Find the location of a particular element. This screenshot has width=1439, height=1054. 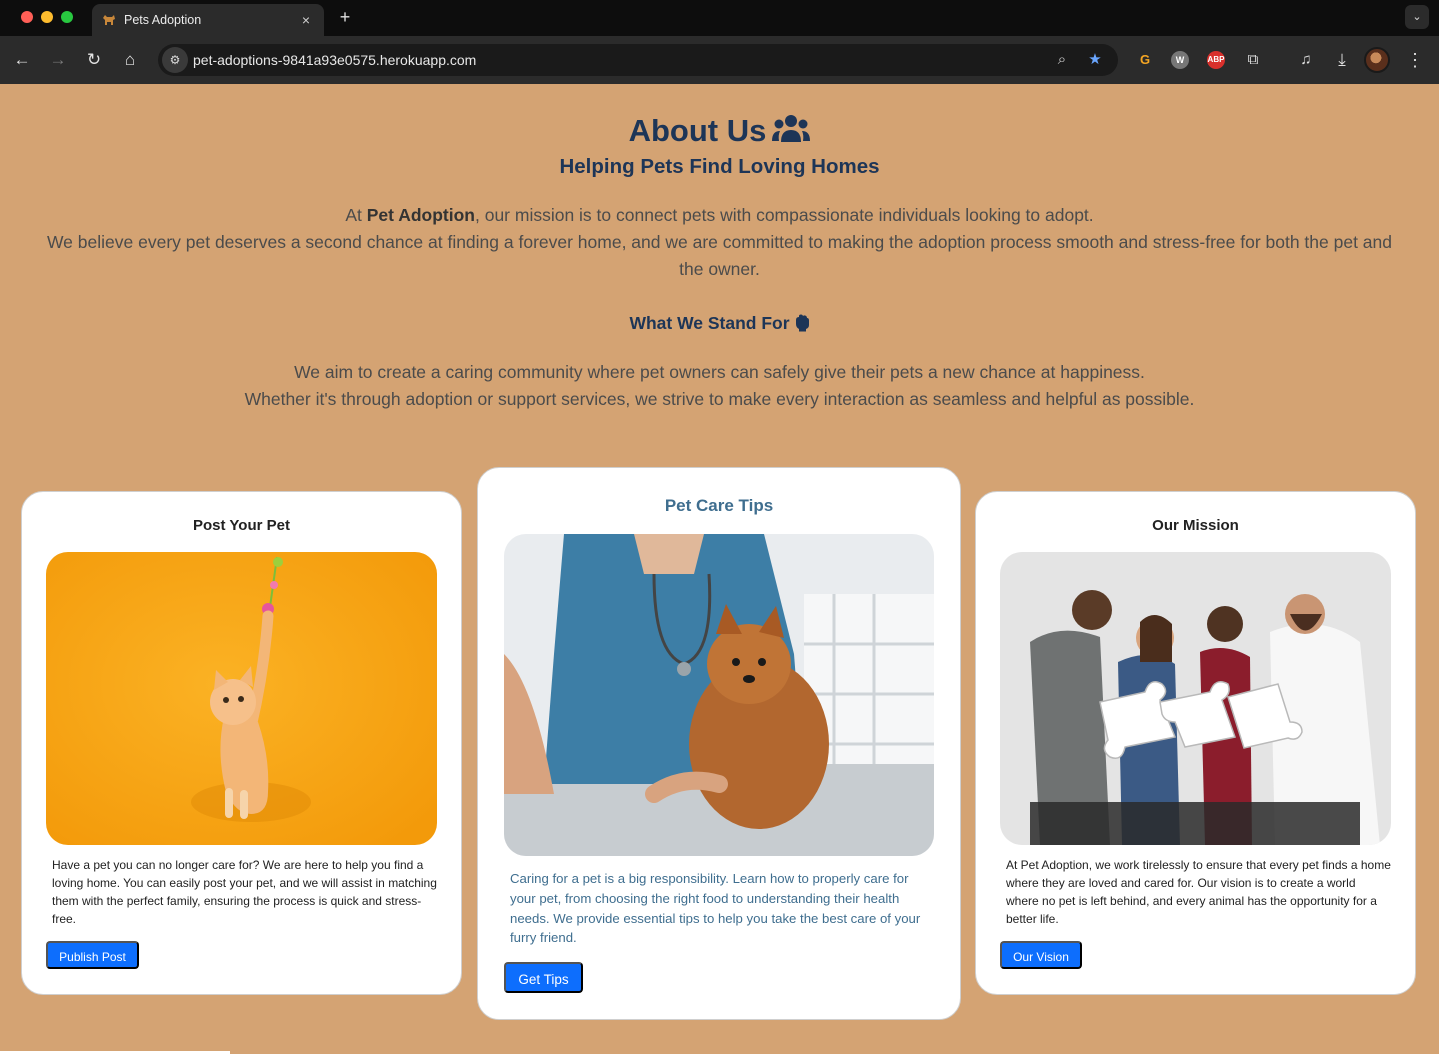

stand-heading: What We Stand For is located at coordinates (719, 324).